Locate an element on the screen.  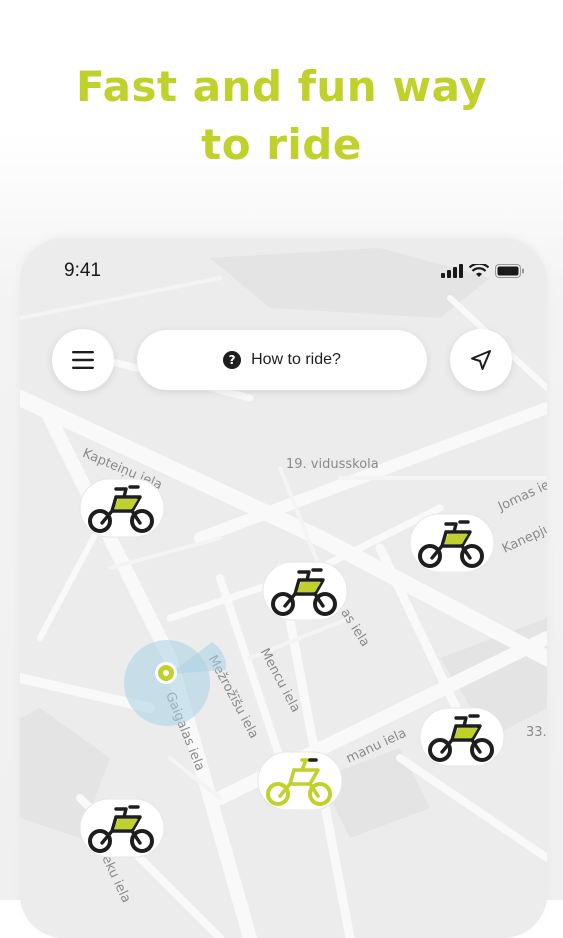
locate-button is located at coordinates (481, 360).